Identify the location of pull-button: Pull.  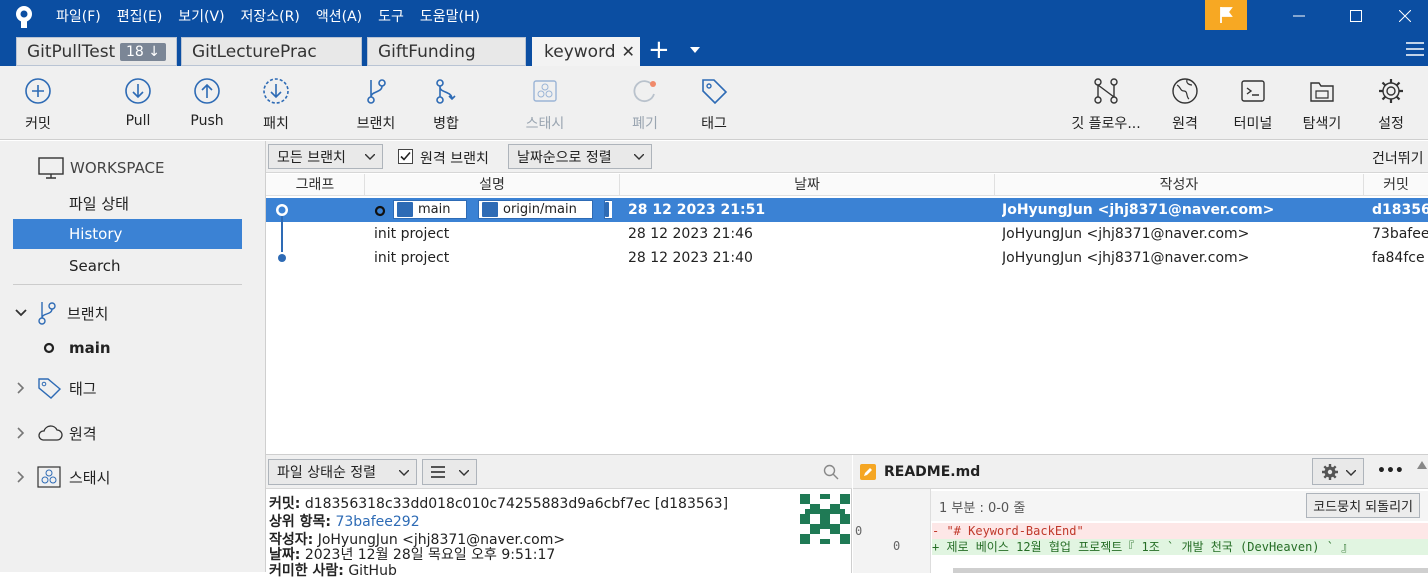
(138, 103).